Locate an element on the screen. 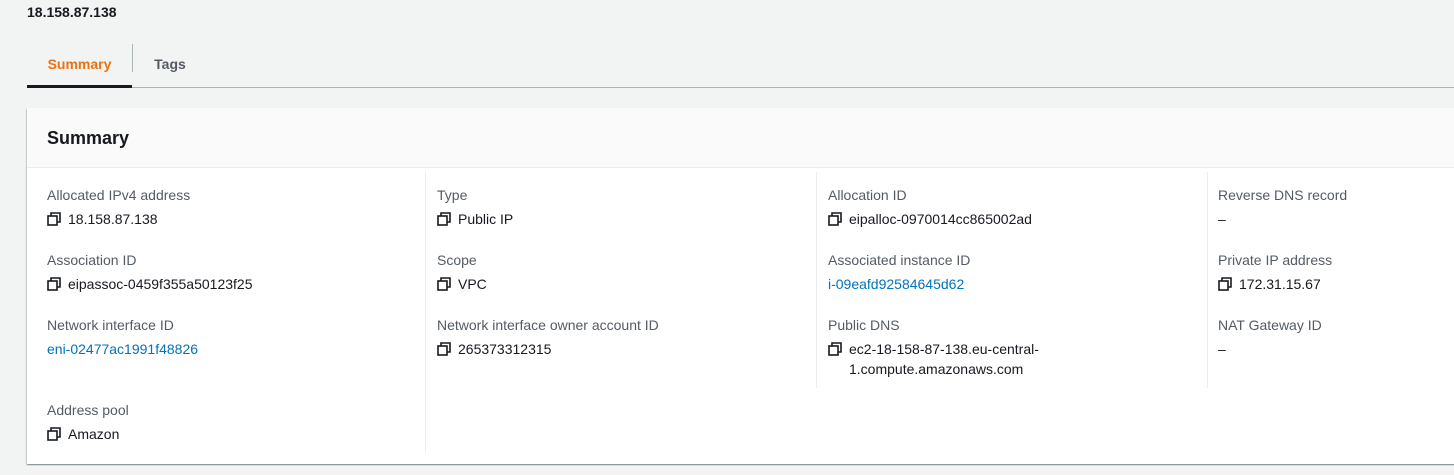 This screenshot has height=475, width=1454. field-label: Allocated IPv4 address is located at coordinates (119, 195).